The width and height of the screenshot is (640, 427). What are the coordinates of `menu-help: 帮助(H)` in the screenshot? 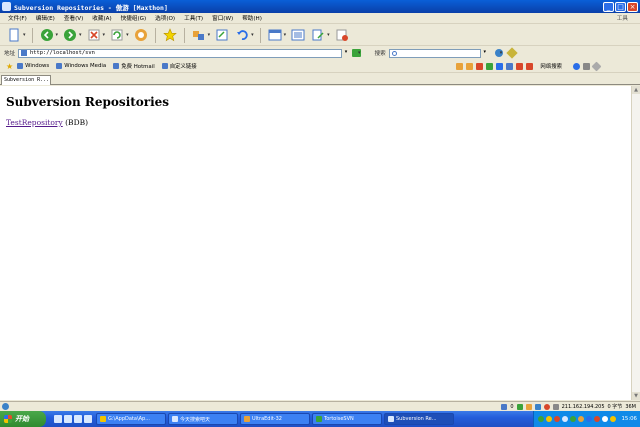 It's located at (252, 18).